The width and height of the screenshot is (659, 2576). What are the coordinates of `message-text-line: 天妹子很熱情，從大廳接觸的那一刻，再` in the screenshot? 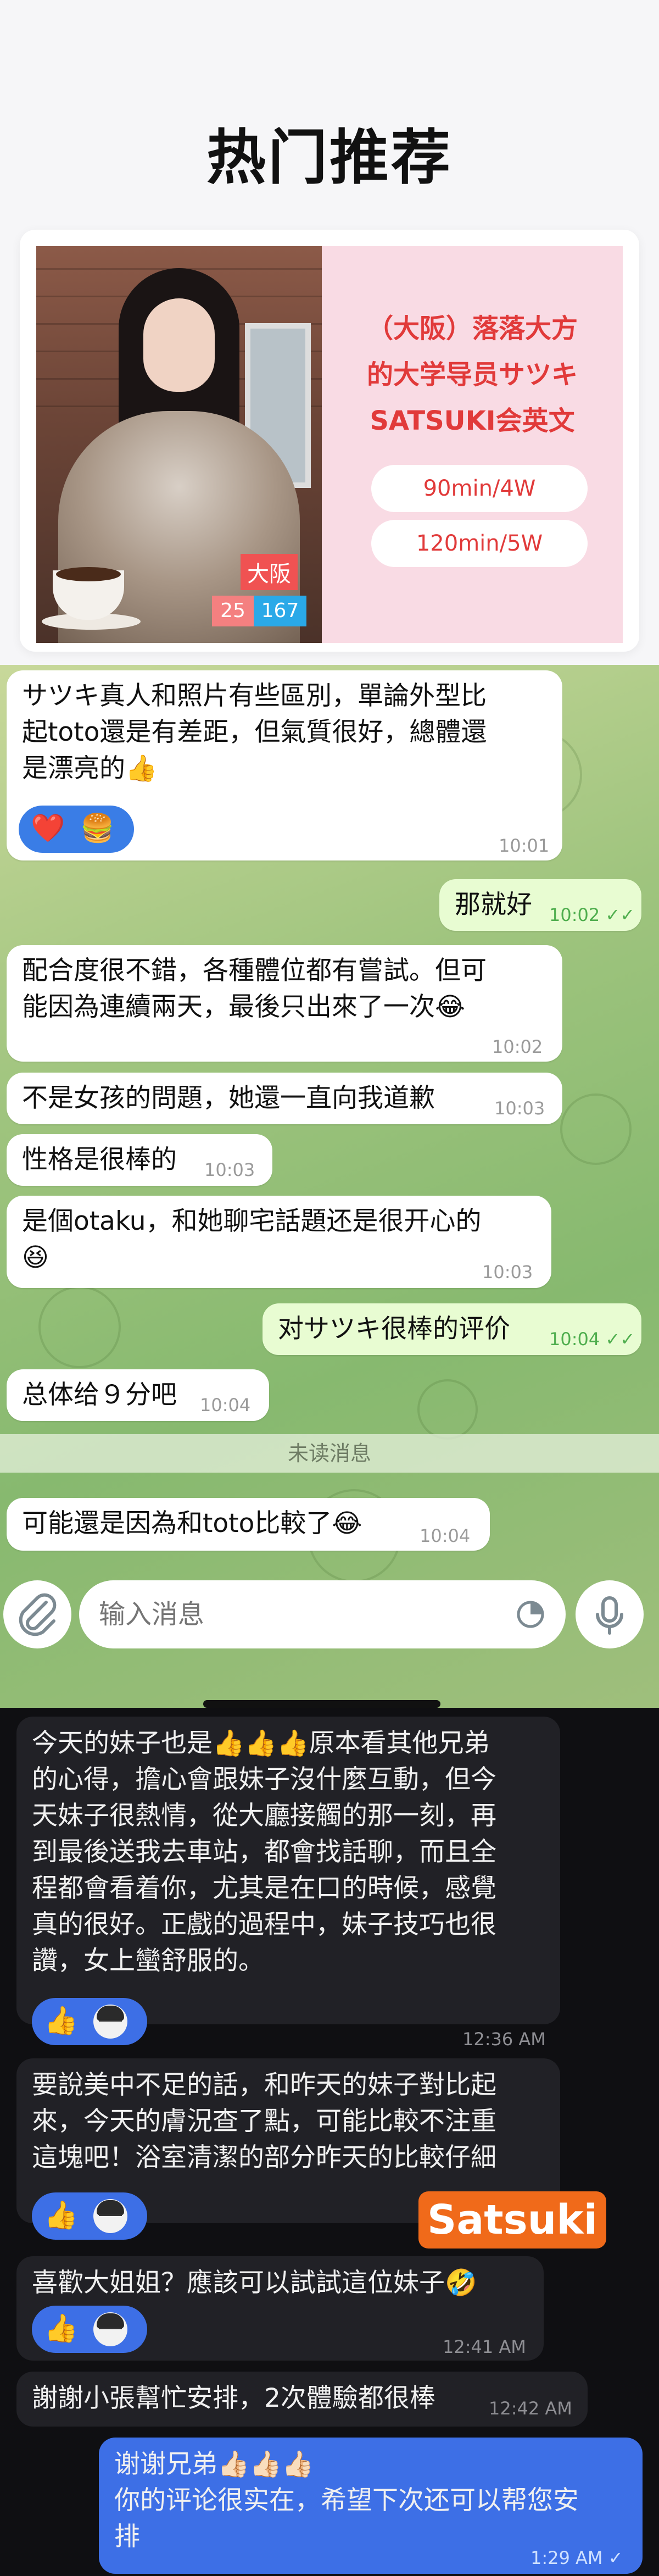 It's located at (264, 1816).